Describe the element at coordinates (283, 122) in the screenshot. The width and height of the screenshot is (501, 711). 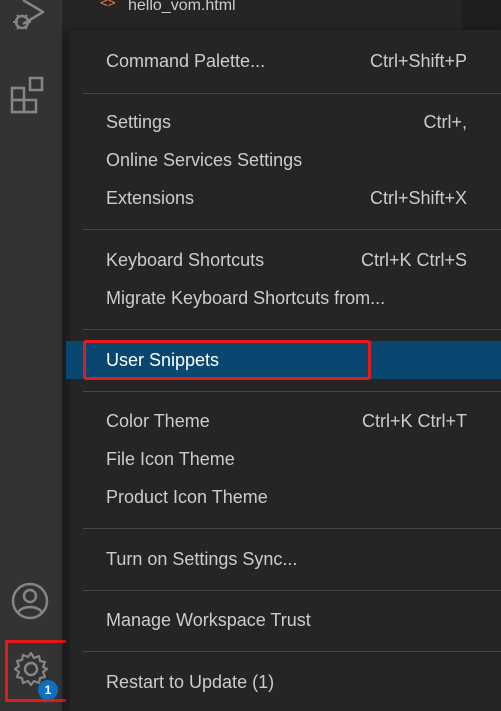
I see `menu-item-settings: Settings Ctrl+,` at that location.